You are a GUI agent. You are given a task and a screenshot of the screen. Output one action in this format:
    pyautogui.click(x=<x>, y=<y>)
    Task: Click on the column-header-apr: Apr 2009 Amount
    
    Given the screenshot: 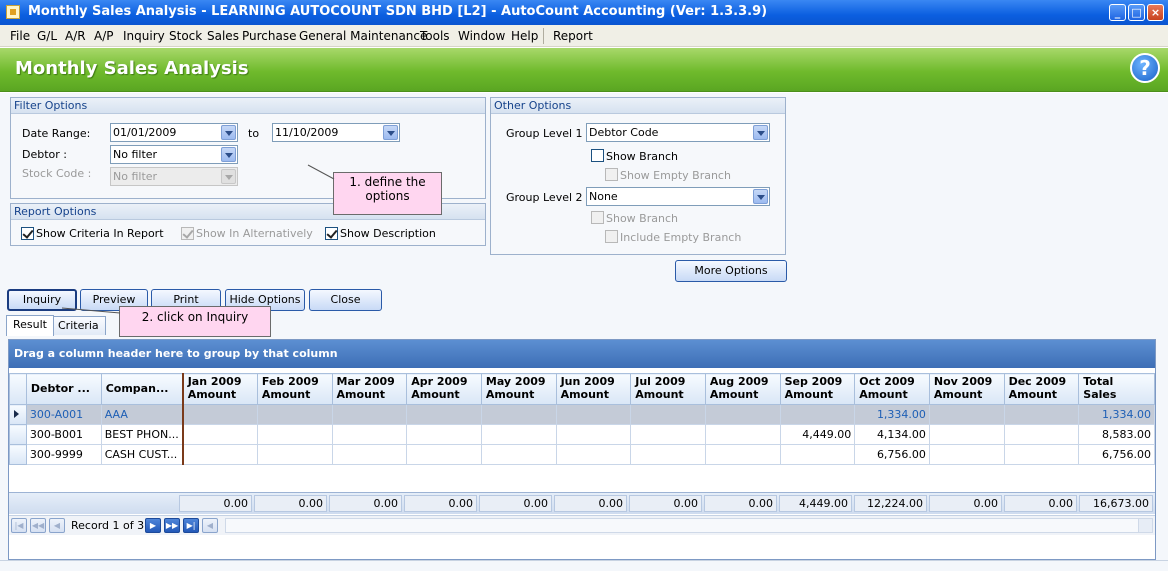 What is the action you would take?
    pyautogui.click(x=444, y=389)
    